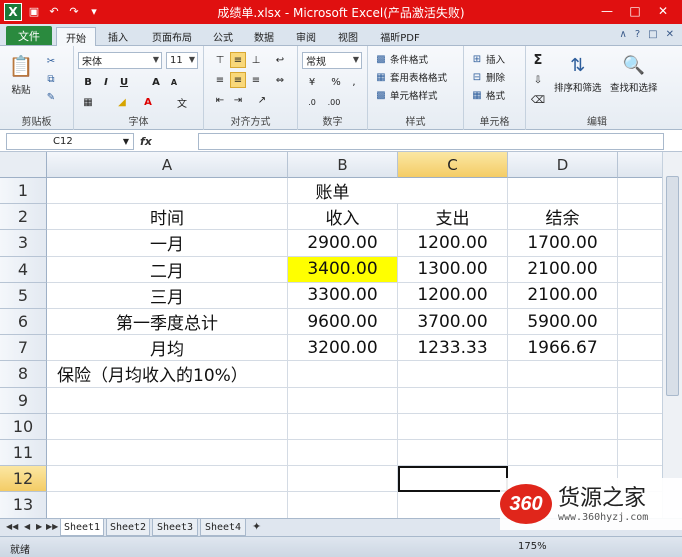 This screenshot has width=682, height=557. Describe the element at coordinates (578, 73) in the screenshot. I see `sort-filter-button: ⇅ 排序和筛选` at that location.